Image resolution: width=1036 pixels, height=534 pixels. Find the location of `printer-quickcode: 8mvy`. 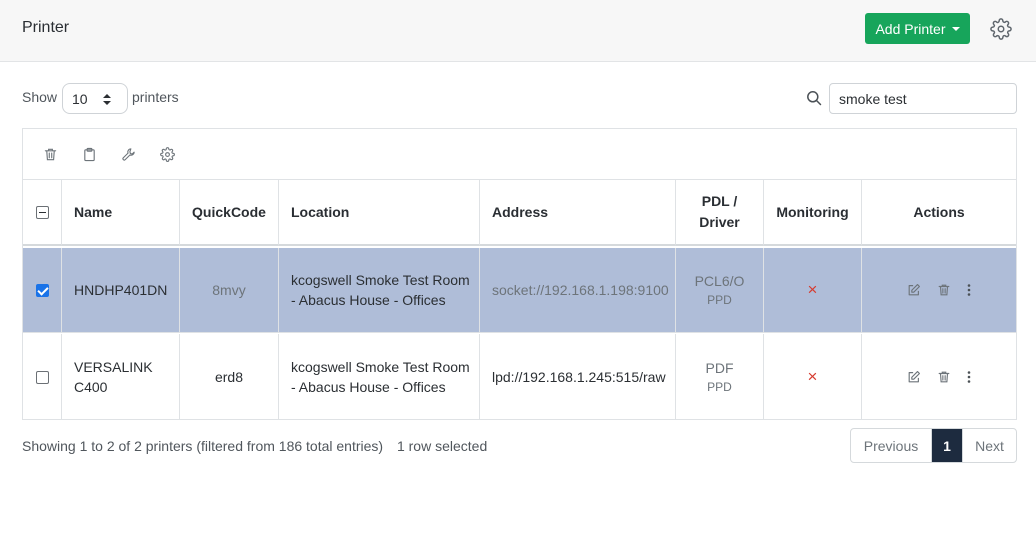

printer-quickcode: 8mvy is located at coordinates (229, 290).